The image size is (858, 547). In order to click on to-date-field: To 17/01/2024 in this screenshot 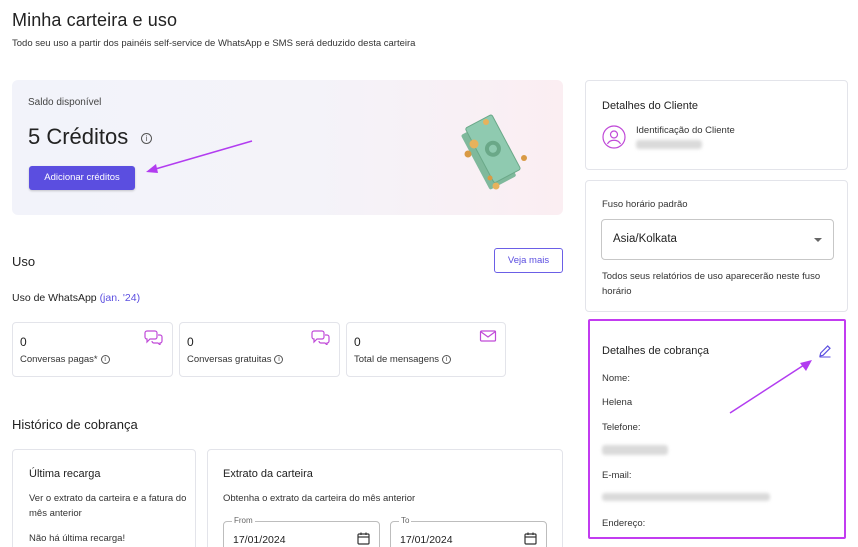, I will do `click(468, 531)`.